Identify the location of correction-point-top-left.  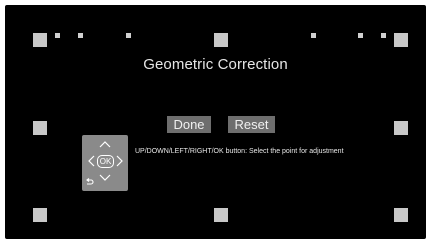
(40, 40).